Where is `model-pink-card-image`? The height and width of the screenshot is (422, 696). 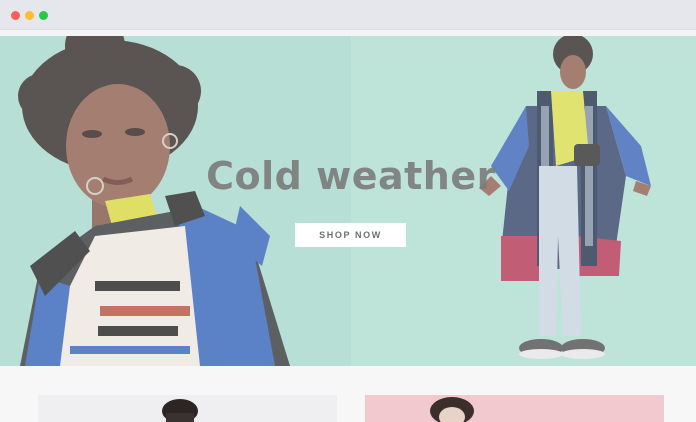
model-pink-card-image is located at coordinates (452, 409).